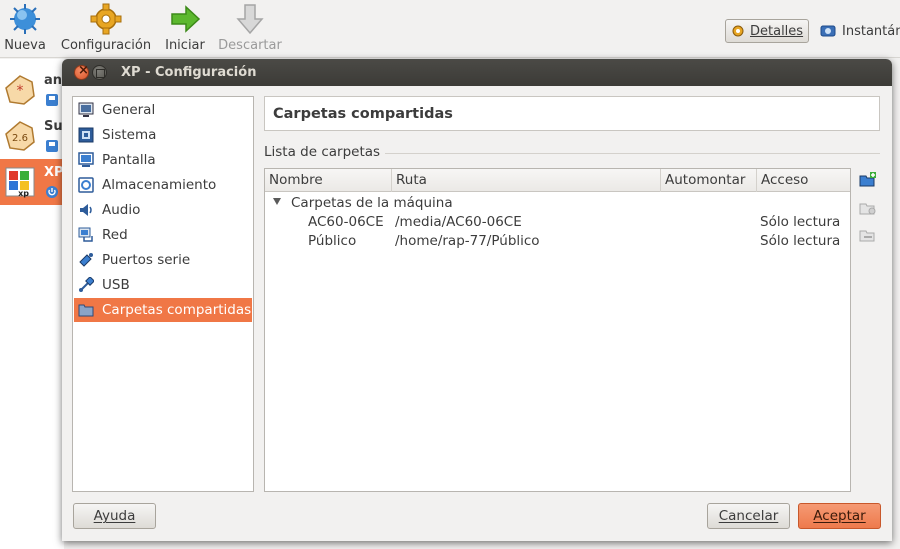  What do you see at coordinates (868, 180) in the screenshot?
I see `add-folder-icon` at bounding box center [868, 180].